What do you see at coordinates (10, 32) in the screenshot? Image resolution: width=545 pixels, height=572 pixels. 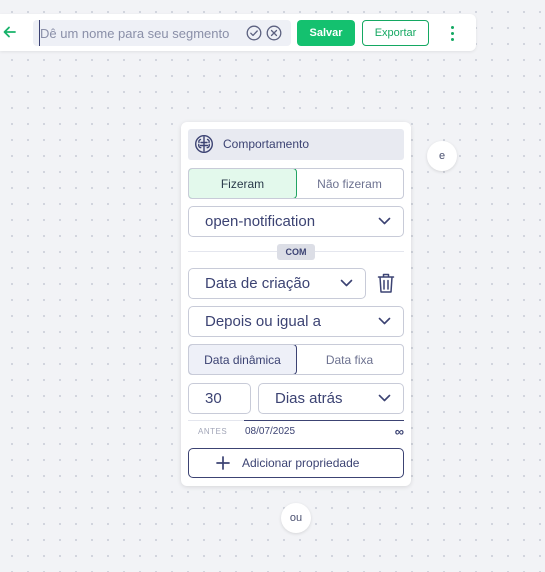 I see `back-arrow-icon` at bounding box center [10, 32].